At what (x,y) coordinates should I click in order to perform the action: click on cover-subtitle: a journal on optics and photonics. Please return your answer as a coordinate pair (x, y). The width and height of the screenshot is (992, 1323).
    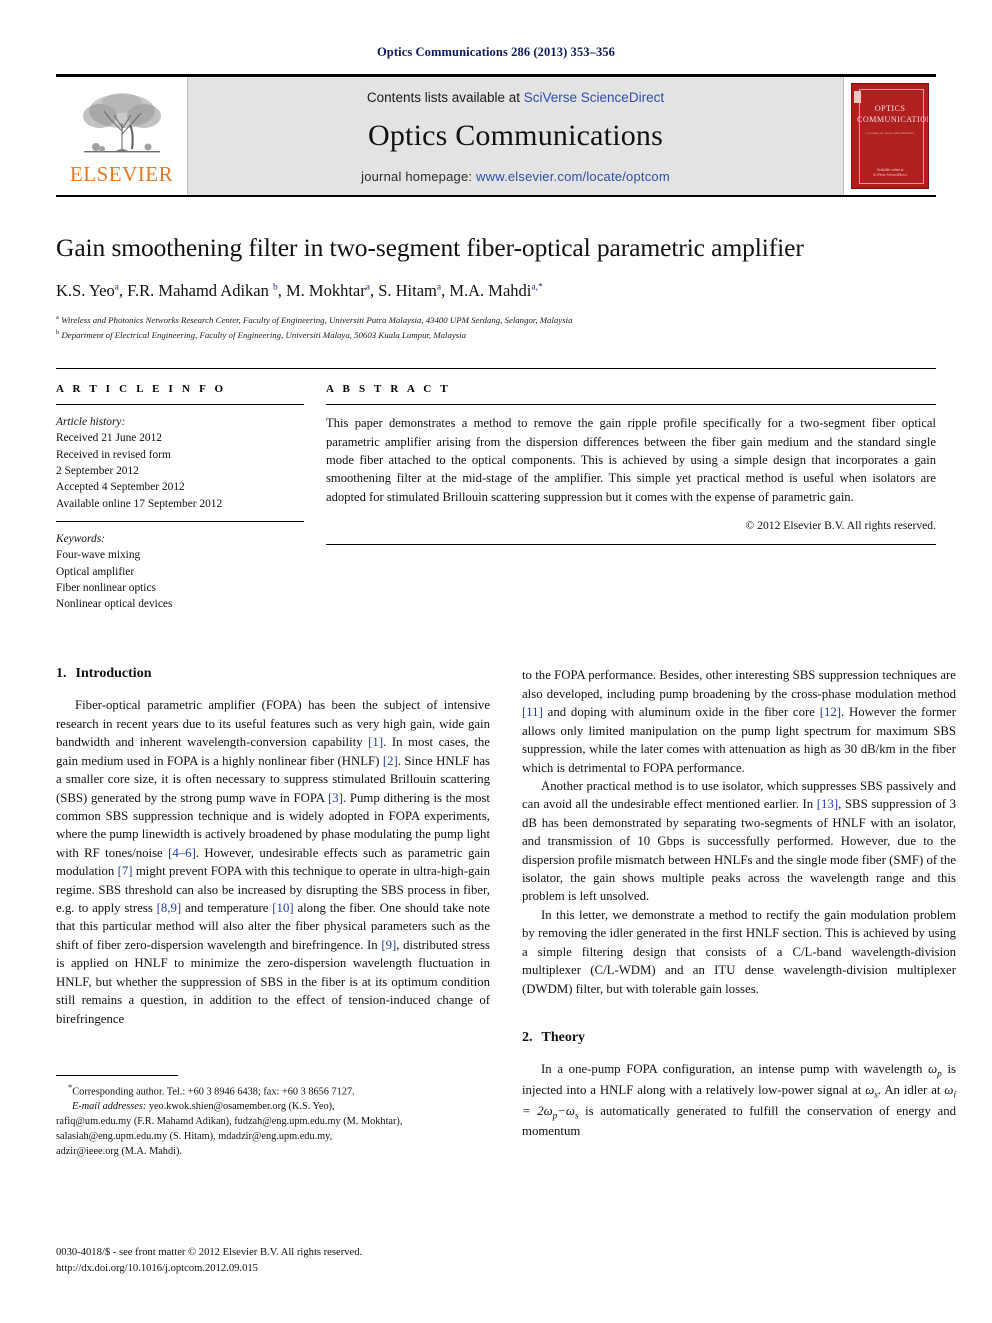
    Looking at the image, I should click on (890, 133).